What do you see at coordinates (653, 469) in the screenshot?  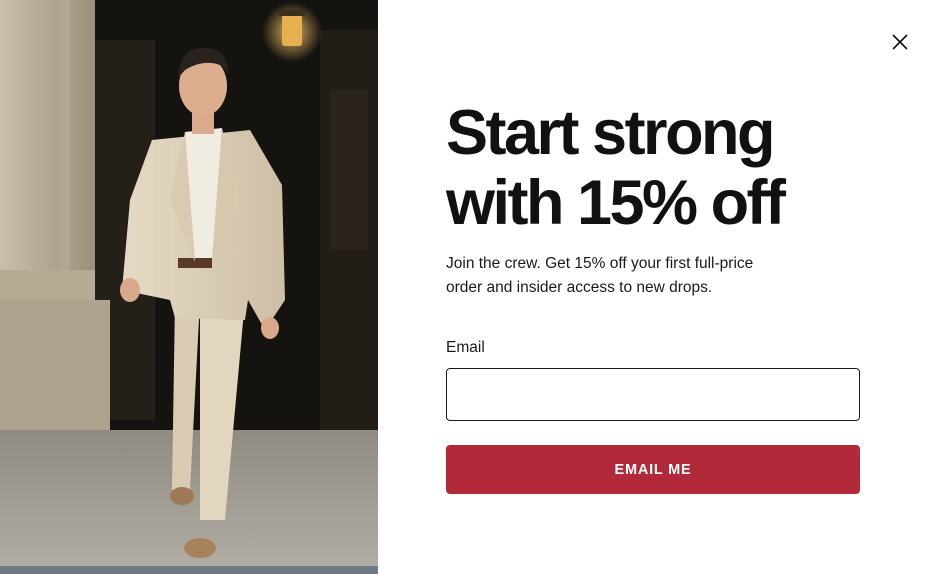 I see `email-me-button: EMAIL ME` at bounding box center [653, 469].